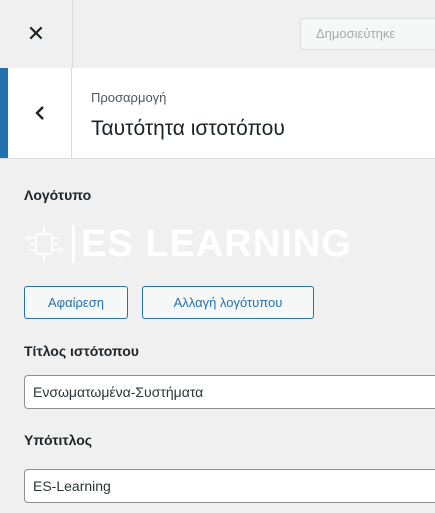 This screenshot has width=435, height=513. I want to click on logo-preview: ES LEARNING, so click(214, 244).